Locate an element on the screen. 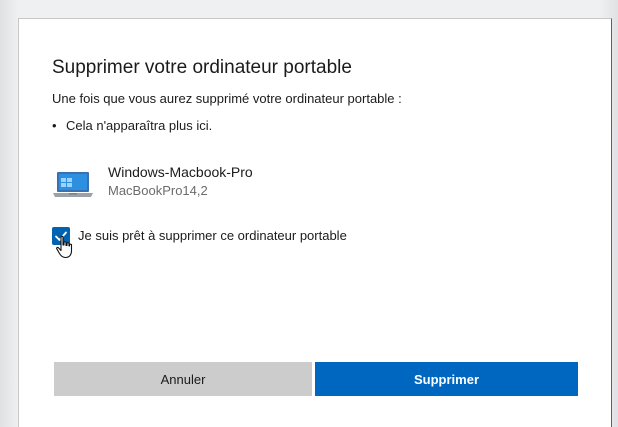 Image resolution: width=618 pixels, height=427 pixels. device-name: Windows-Macbook-Pro is located at coordinates (180, 172).